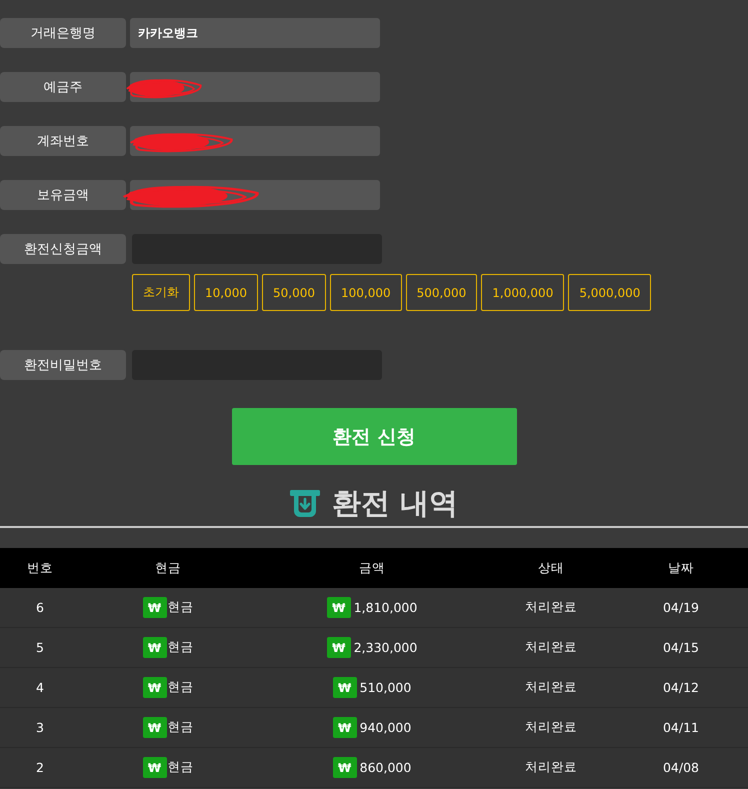 The image size is (748, 789). What do you see at coordinates (168, 568) in the screenshot?
I see `column-header: 현금` at bounding box center [168, 568].